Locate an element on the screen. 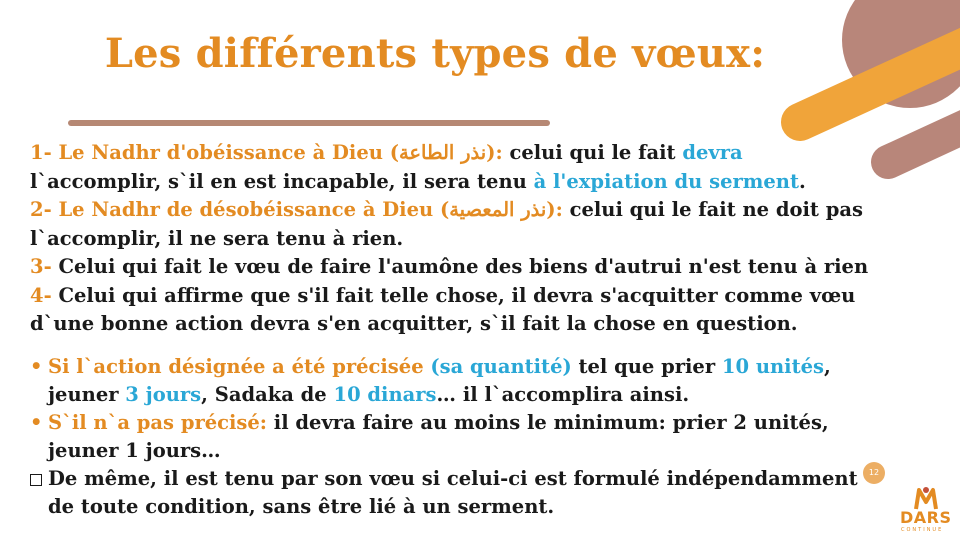  logo-subtext: CONTINUE is located at coordinates (922, 530).